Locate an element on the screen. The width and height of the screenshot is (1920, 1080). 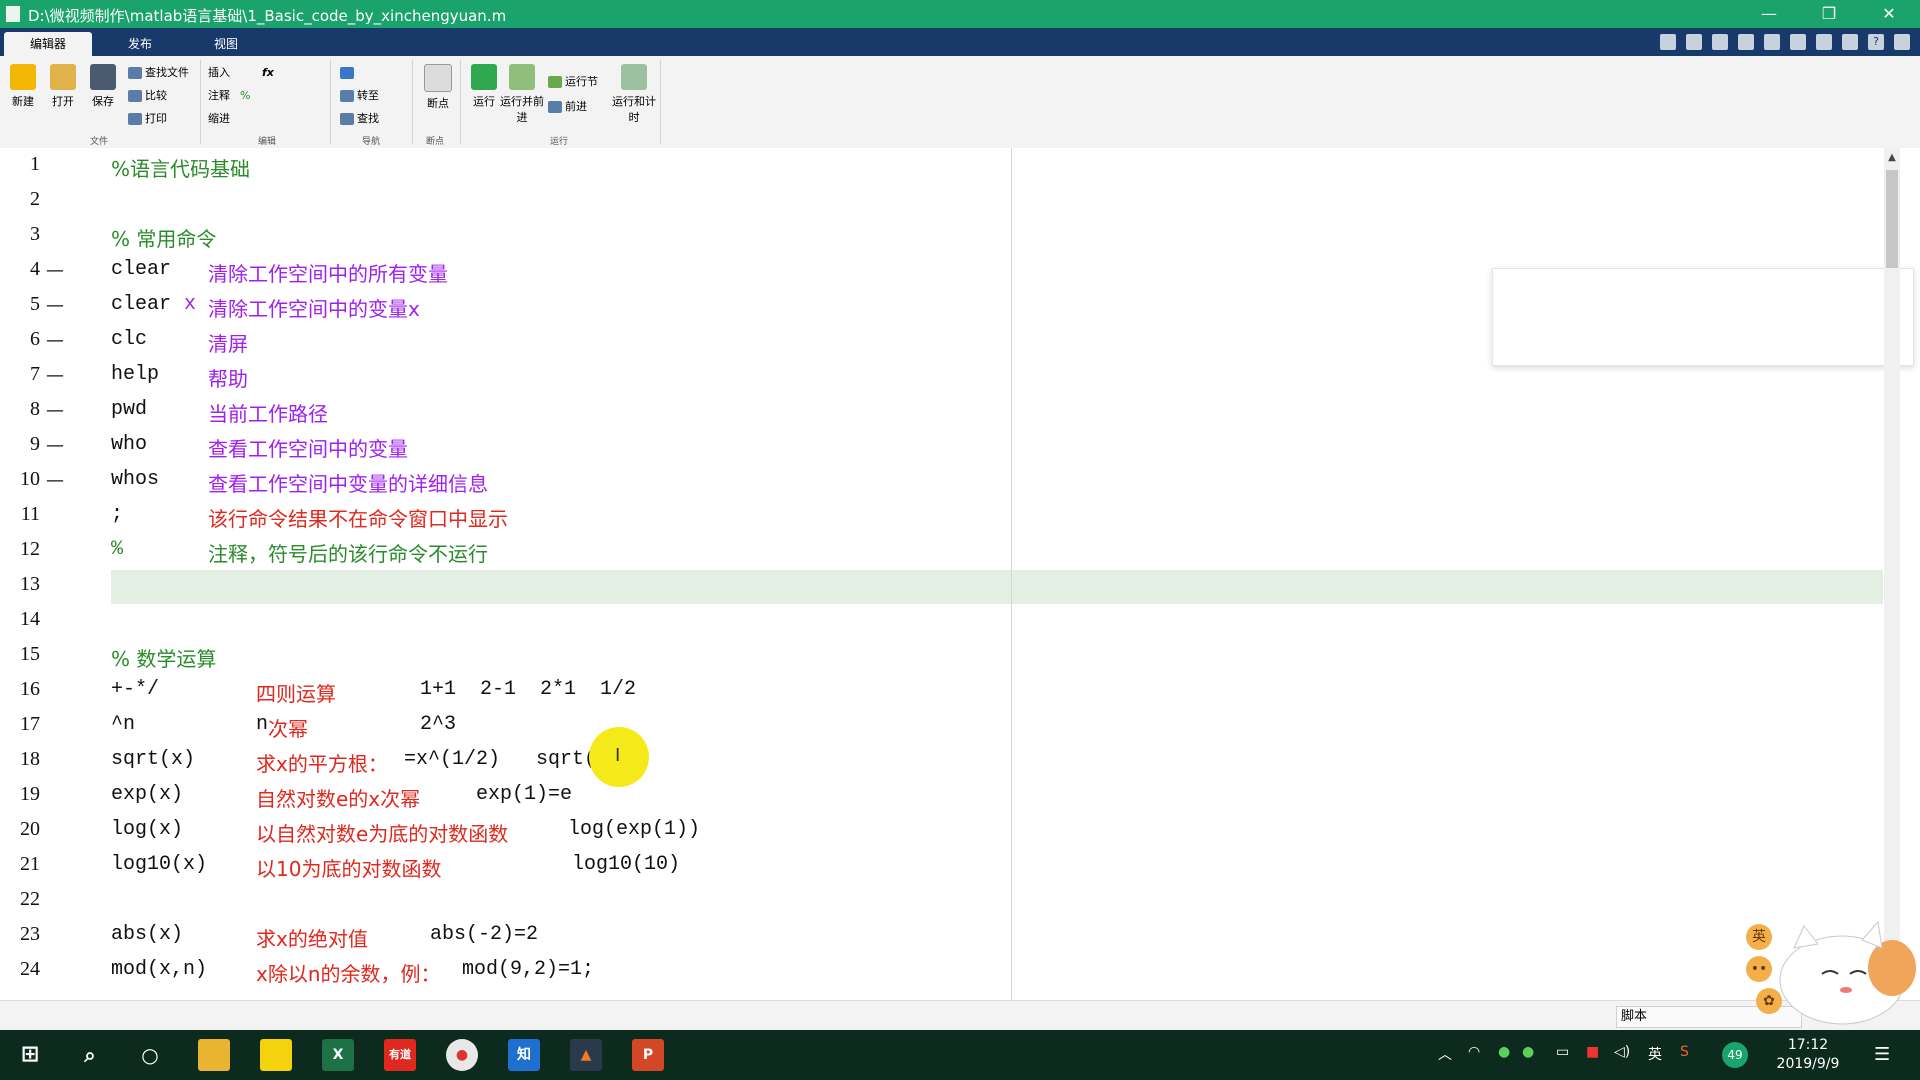
line-number: 2 is located at coordinates (35, 199).